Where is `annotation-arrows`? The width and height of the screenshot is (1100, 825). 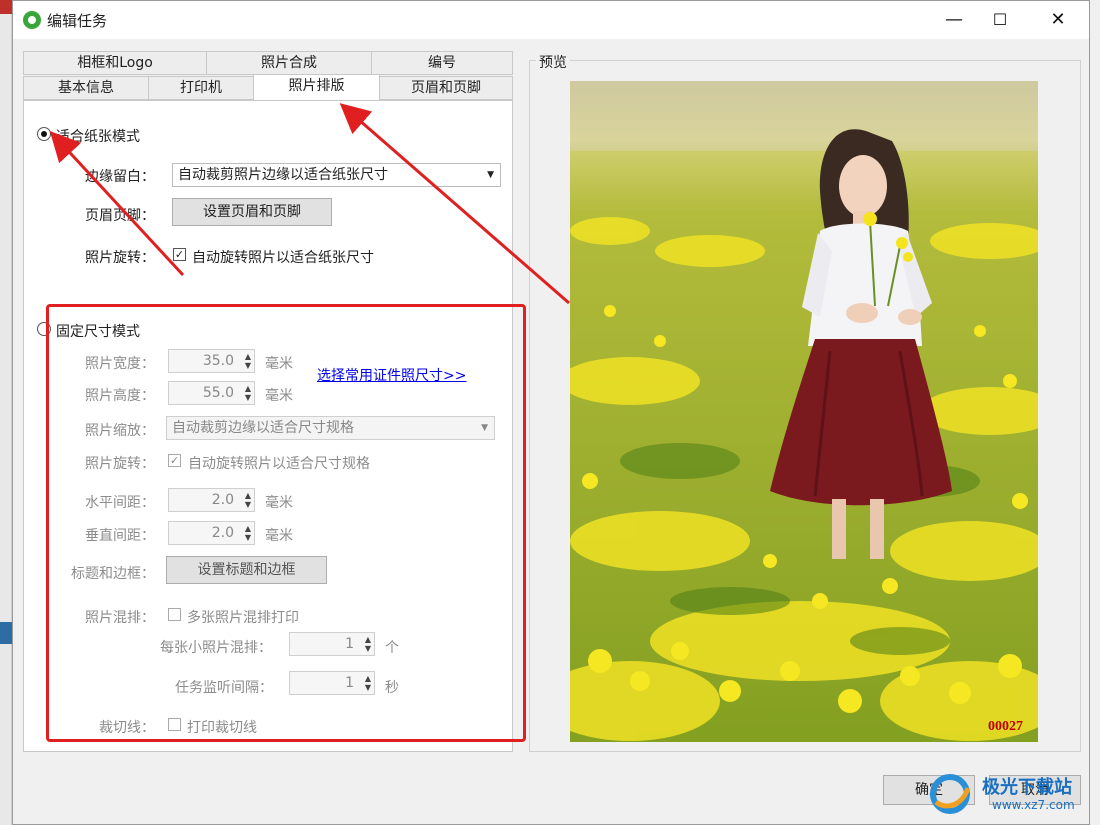 annotation-arrows is located at coordinates (309, 204).